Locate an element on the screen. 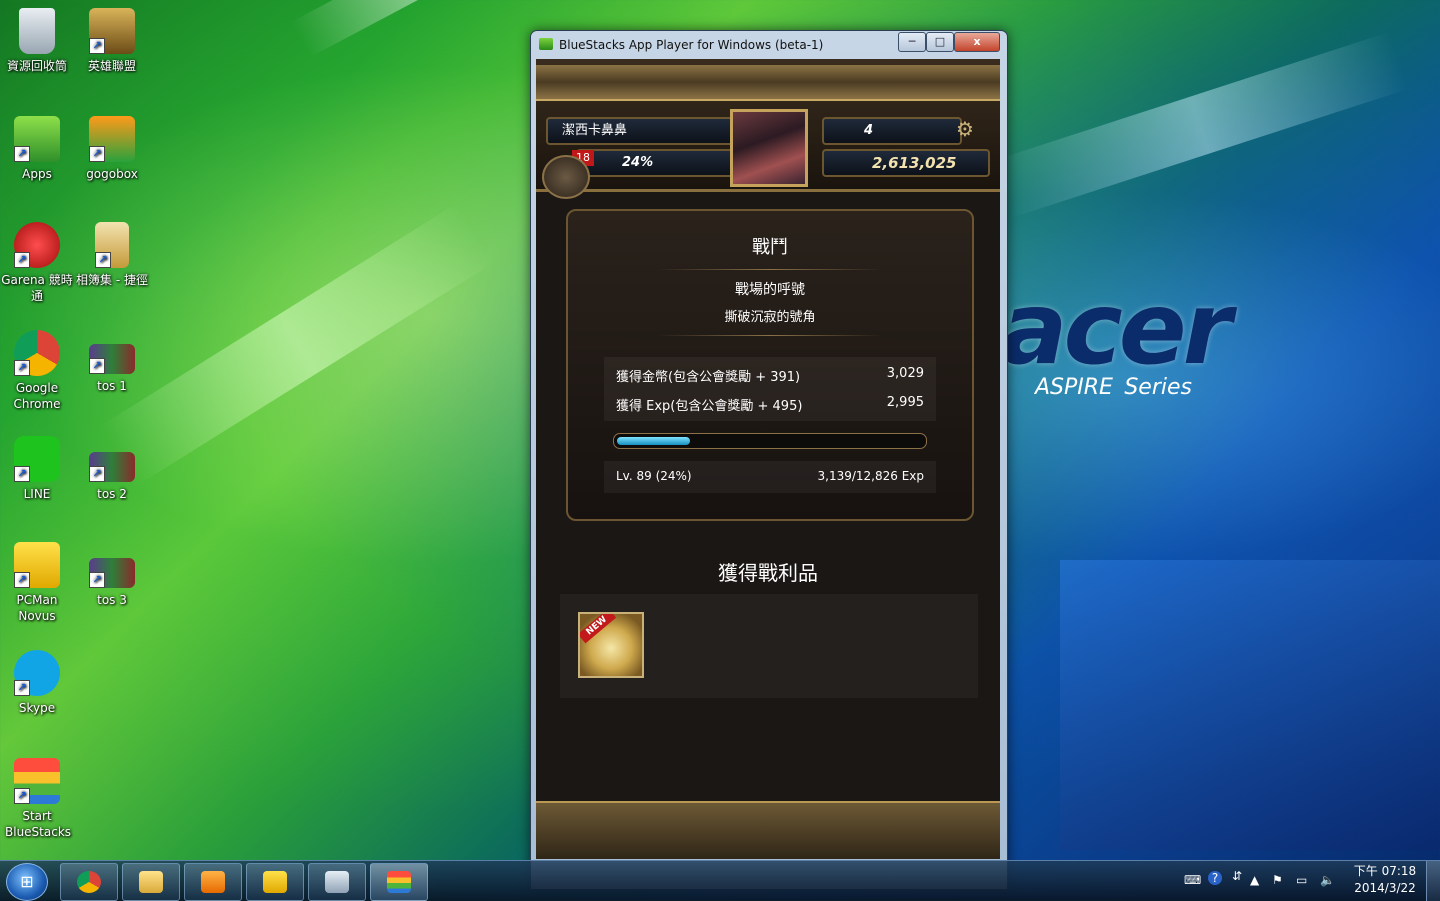 The image size is (1440, 901). network-icon: ▭ is located at coordinates (1301, 880).